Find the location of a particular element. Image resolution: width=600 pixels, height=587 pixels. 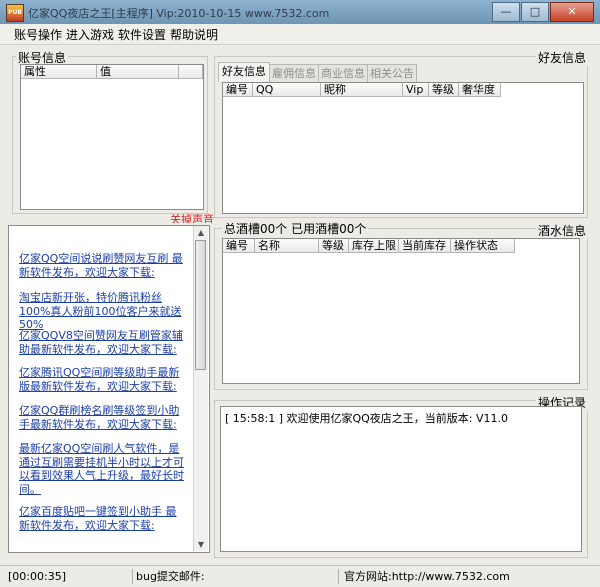

col-drink-level: 等级 is located at coordinates (334, 246).